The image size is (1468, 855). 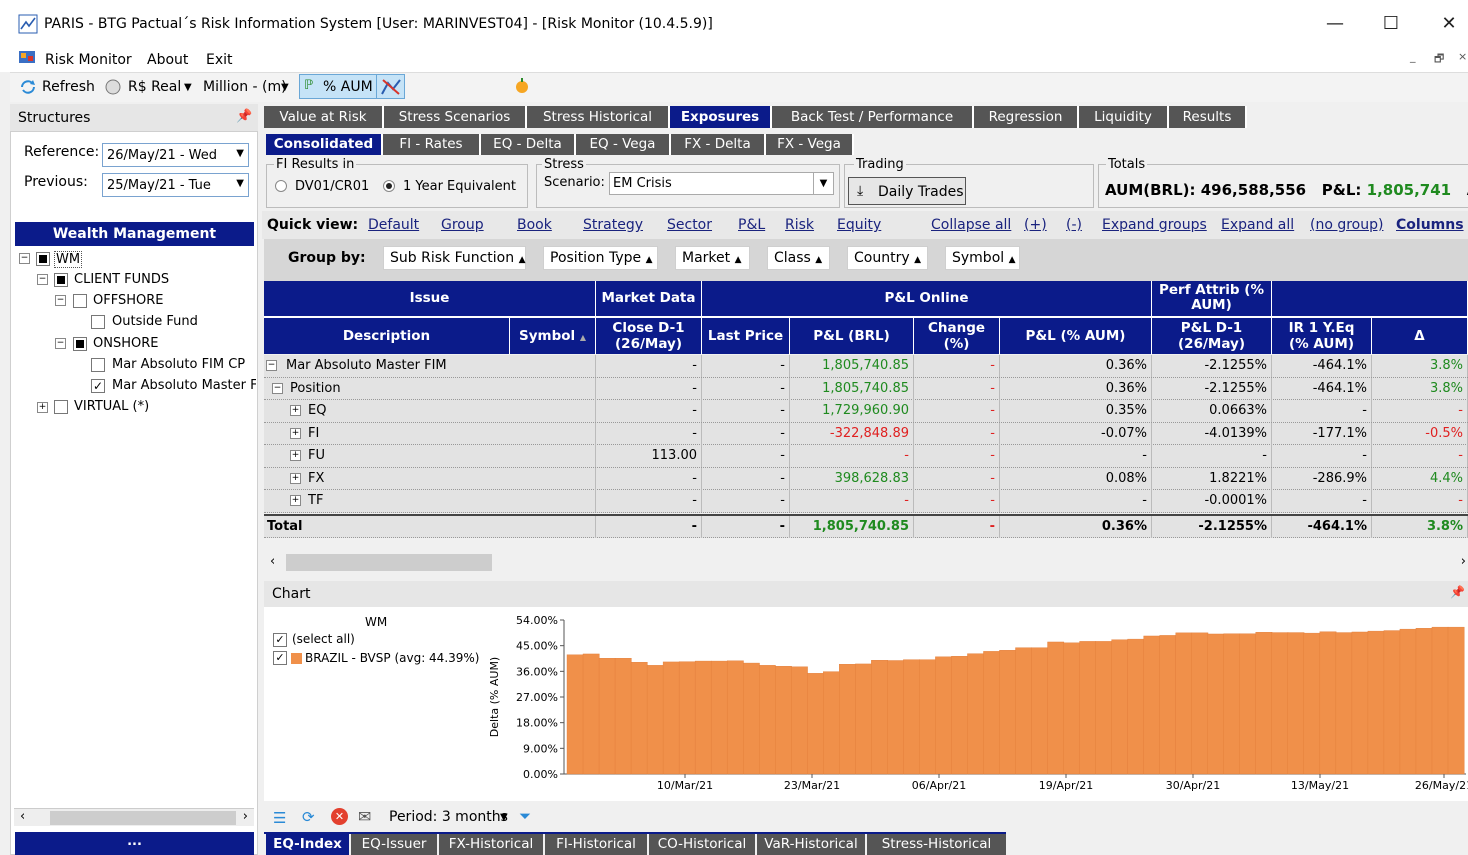 What do you see at coordinates (455, 117) in the screenshot?
I see `tab-stress-scenarios: Stress Scenarios` at bounding box center [455, 117].